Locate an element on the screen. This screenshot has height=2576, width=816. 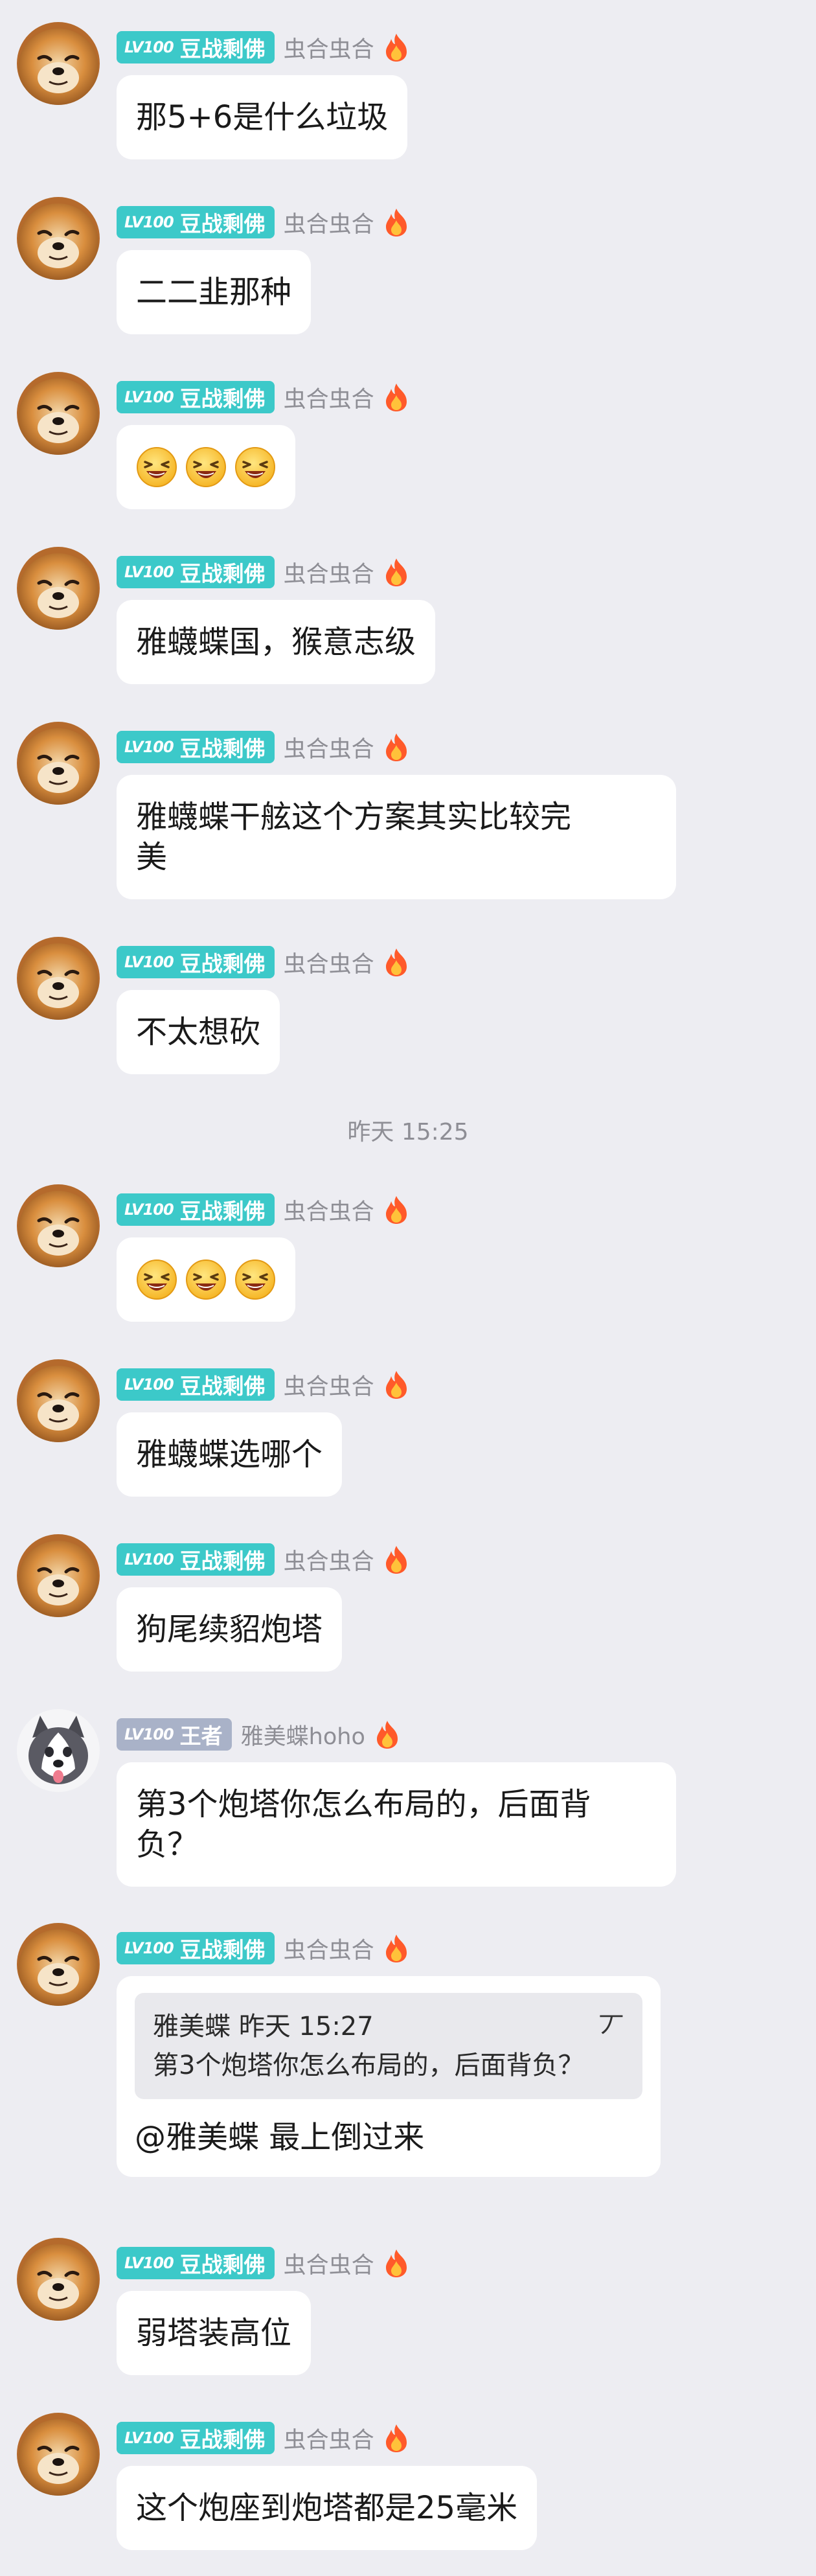
message-bubble: 弱塔装高位 is located at coordinates (215, 2333).